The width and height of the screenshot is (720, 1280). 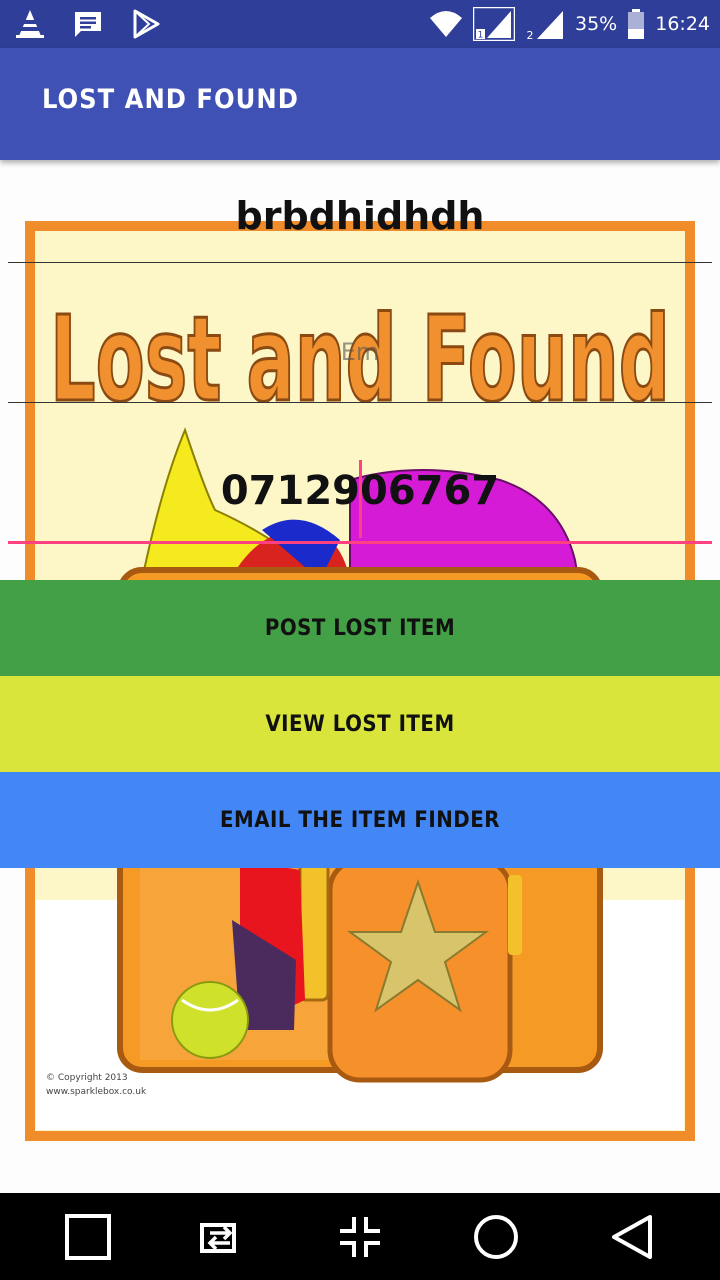 I want to click on phone-field-underline, so click(x=360, y=542).